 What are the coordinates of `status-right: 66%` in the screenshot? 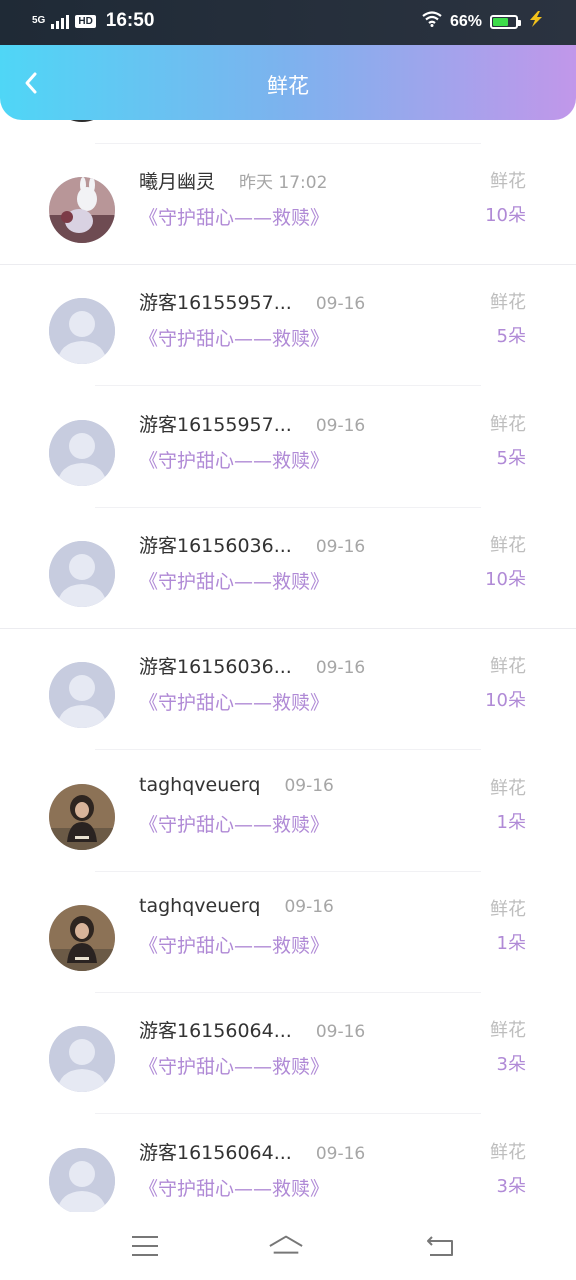 It's located at (484, 21).